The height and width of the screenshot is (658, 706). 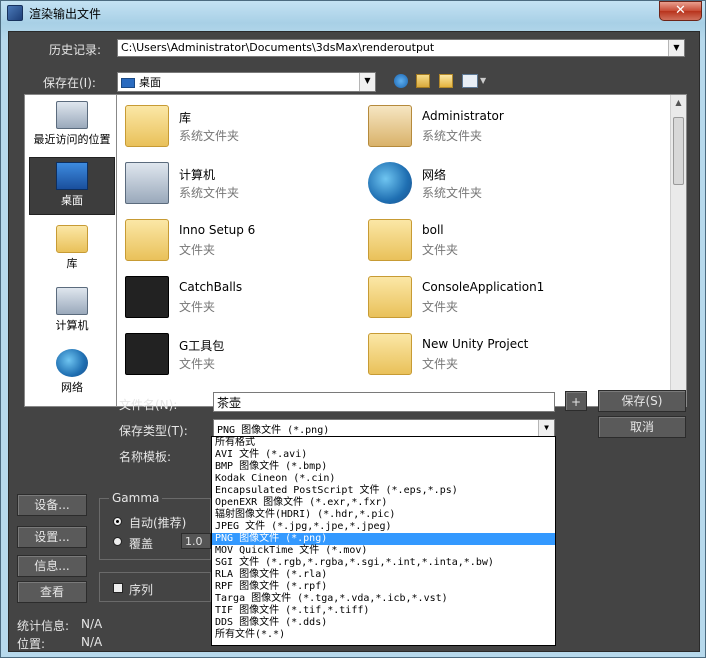 What do you see at coordinates (141, 590) in the screenshot?
I see `sequence-label: 序列` at bounding box center [141, 590].